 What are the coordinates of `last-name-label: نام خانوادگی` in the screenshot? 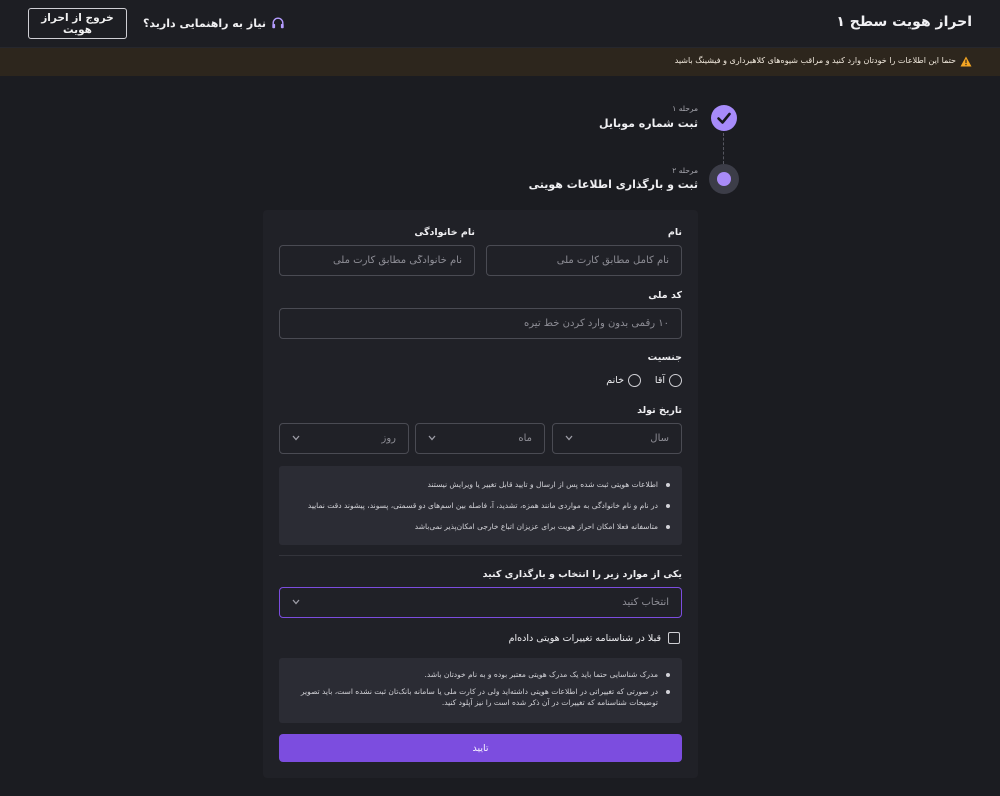 It's located at (444, 232).